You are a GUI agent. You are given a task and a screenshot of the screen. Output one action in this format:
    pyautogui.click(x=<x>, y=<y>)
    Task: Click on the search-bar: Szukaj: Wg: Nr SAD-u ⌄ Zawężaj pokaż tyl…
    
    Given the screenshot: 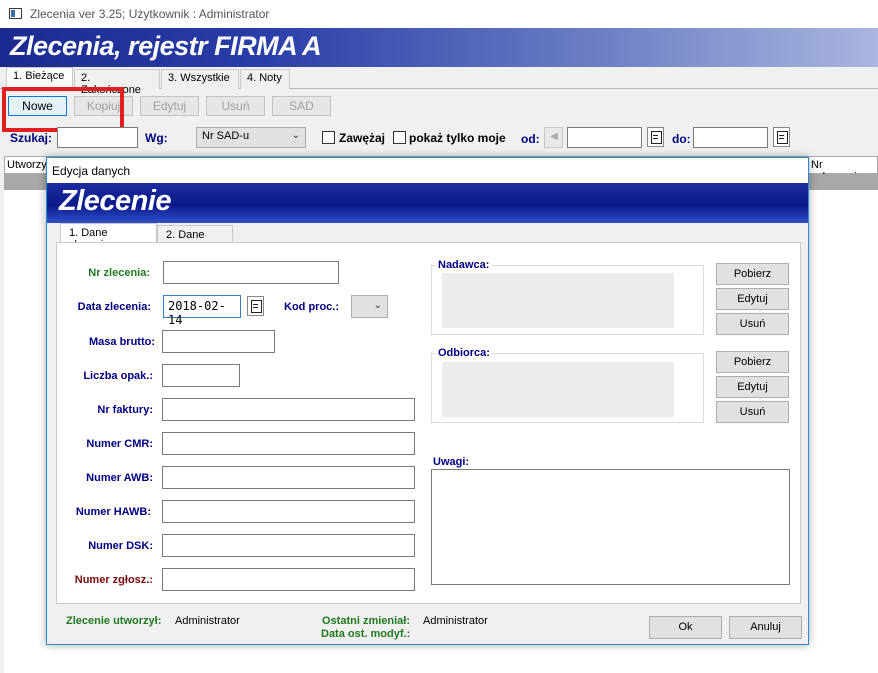 What is the action you would take?
    pyautogui.click(x=439, y=138)
    